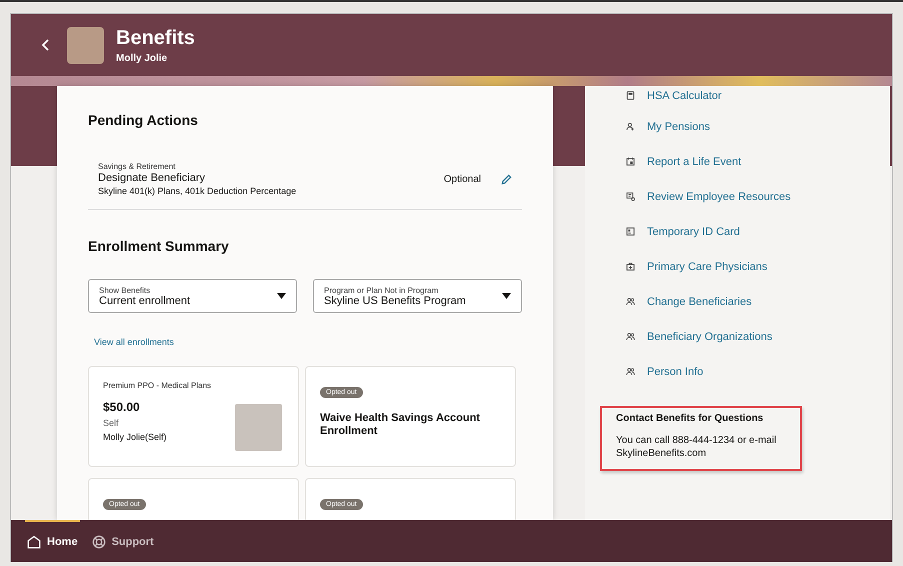  Describe the element at coordinates (159, 246) in the screenshot. I see `section-title: Enrollment Summary` at that location.